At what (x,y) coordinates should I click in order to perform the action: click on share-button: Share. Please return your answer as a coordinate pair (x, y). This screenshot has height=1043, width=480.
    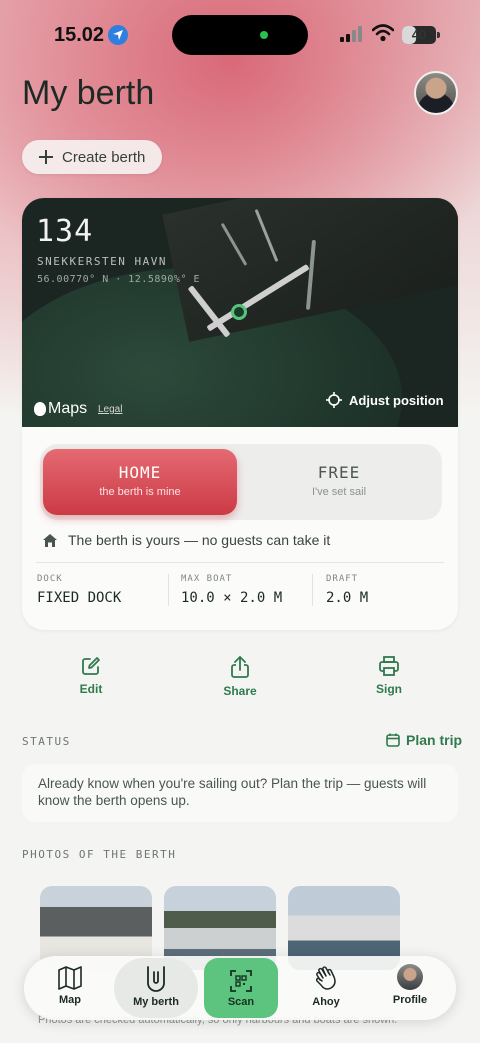
    Looking at the image, I should click on (240, 673).